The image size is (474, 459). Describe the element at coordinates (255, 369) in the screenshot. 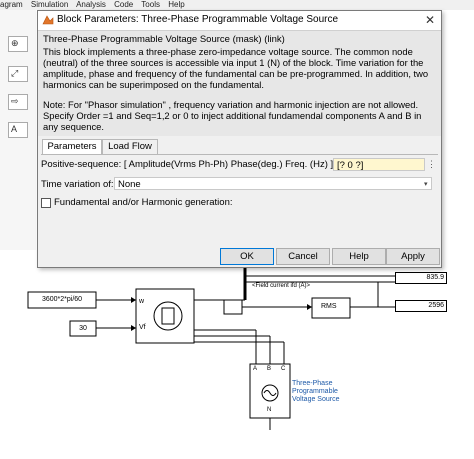

I see `source-port-a: A` at that location.